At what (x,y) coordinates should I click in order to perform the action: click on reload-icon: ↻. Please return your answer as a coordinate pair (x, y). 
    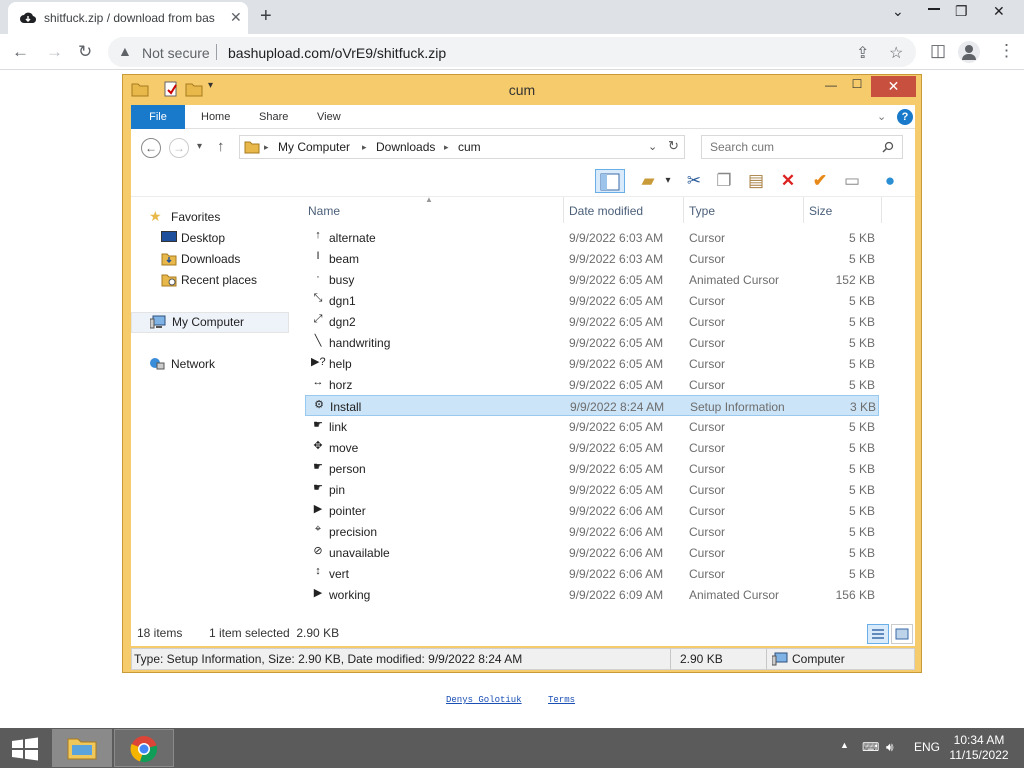
    Looking at the image, I should click on (85, 52).